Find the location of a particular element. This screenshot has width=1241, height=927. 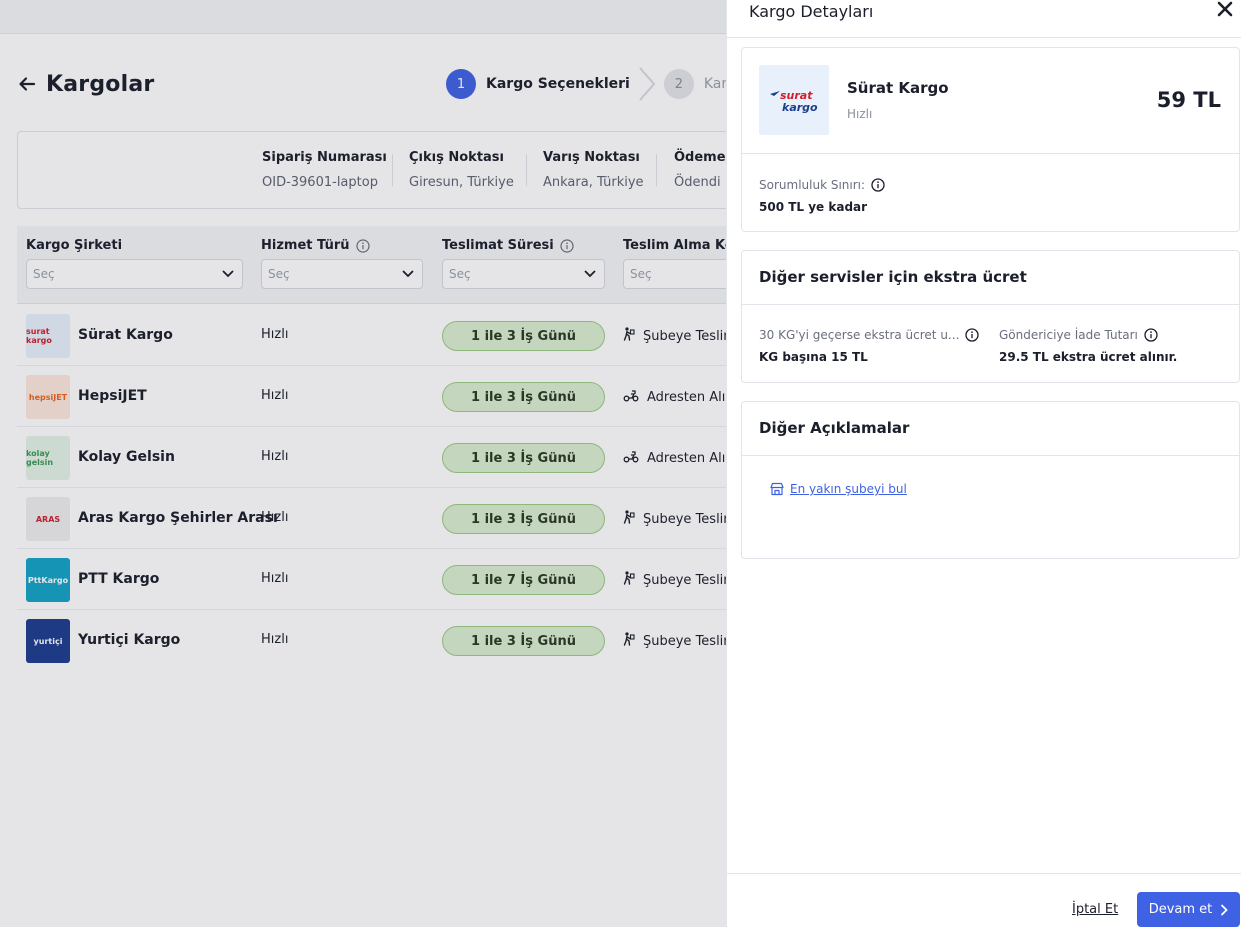

continue-button: Devam et is located at coordinates (1188, 909).